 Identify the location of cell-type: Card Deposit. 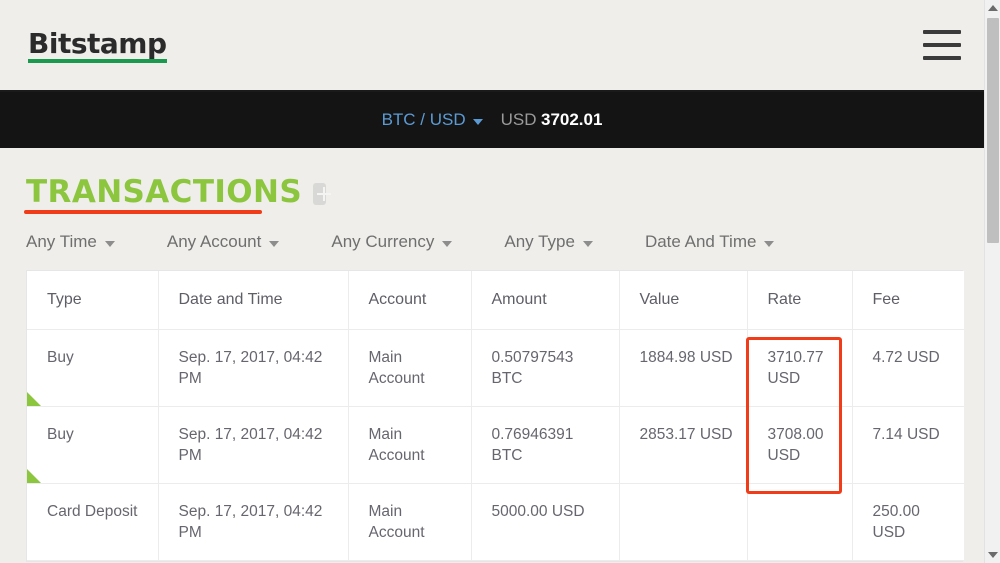
(93, 522).